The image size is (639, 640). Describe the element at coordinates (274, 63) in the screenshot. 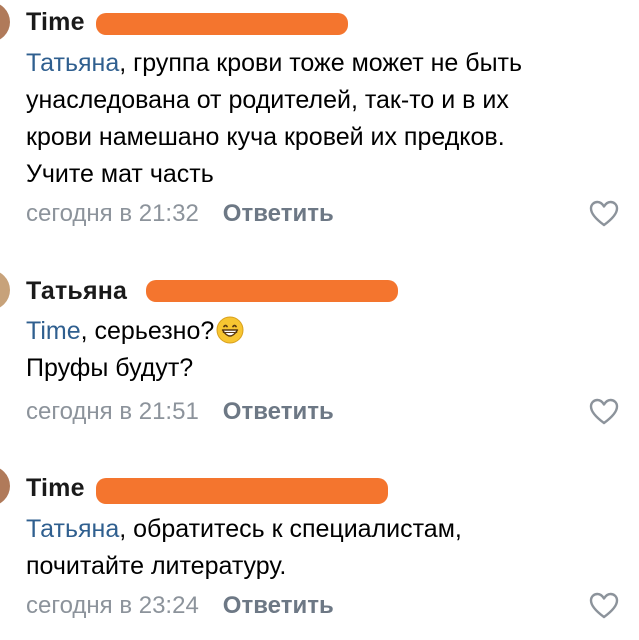

I see `text-line: Татьяна, группа крови тоже может не быть` at that location.